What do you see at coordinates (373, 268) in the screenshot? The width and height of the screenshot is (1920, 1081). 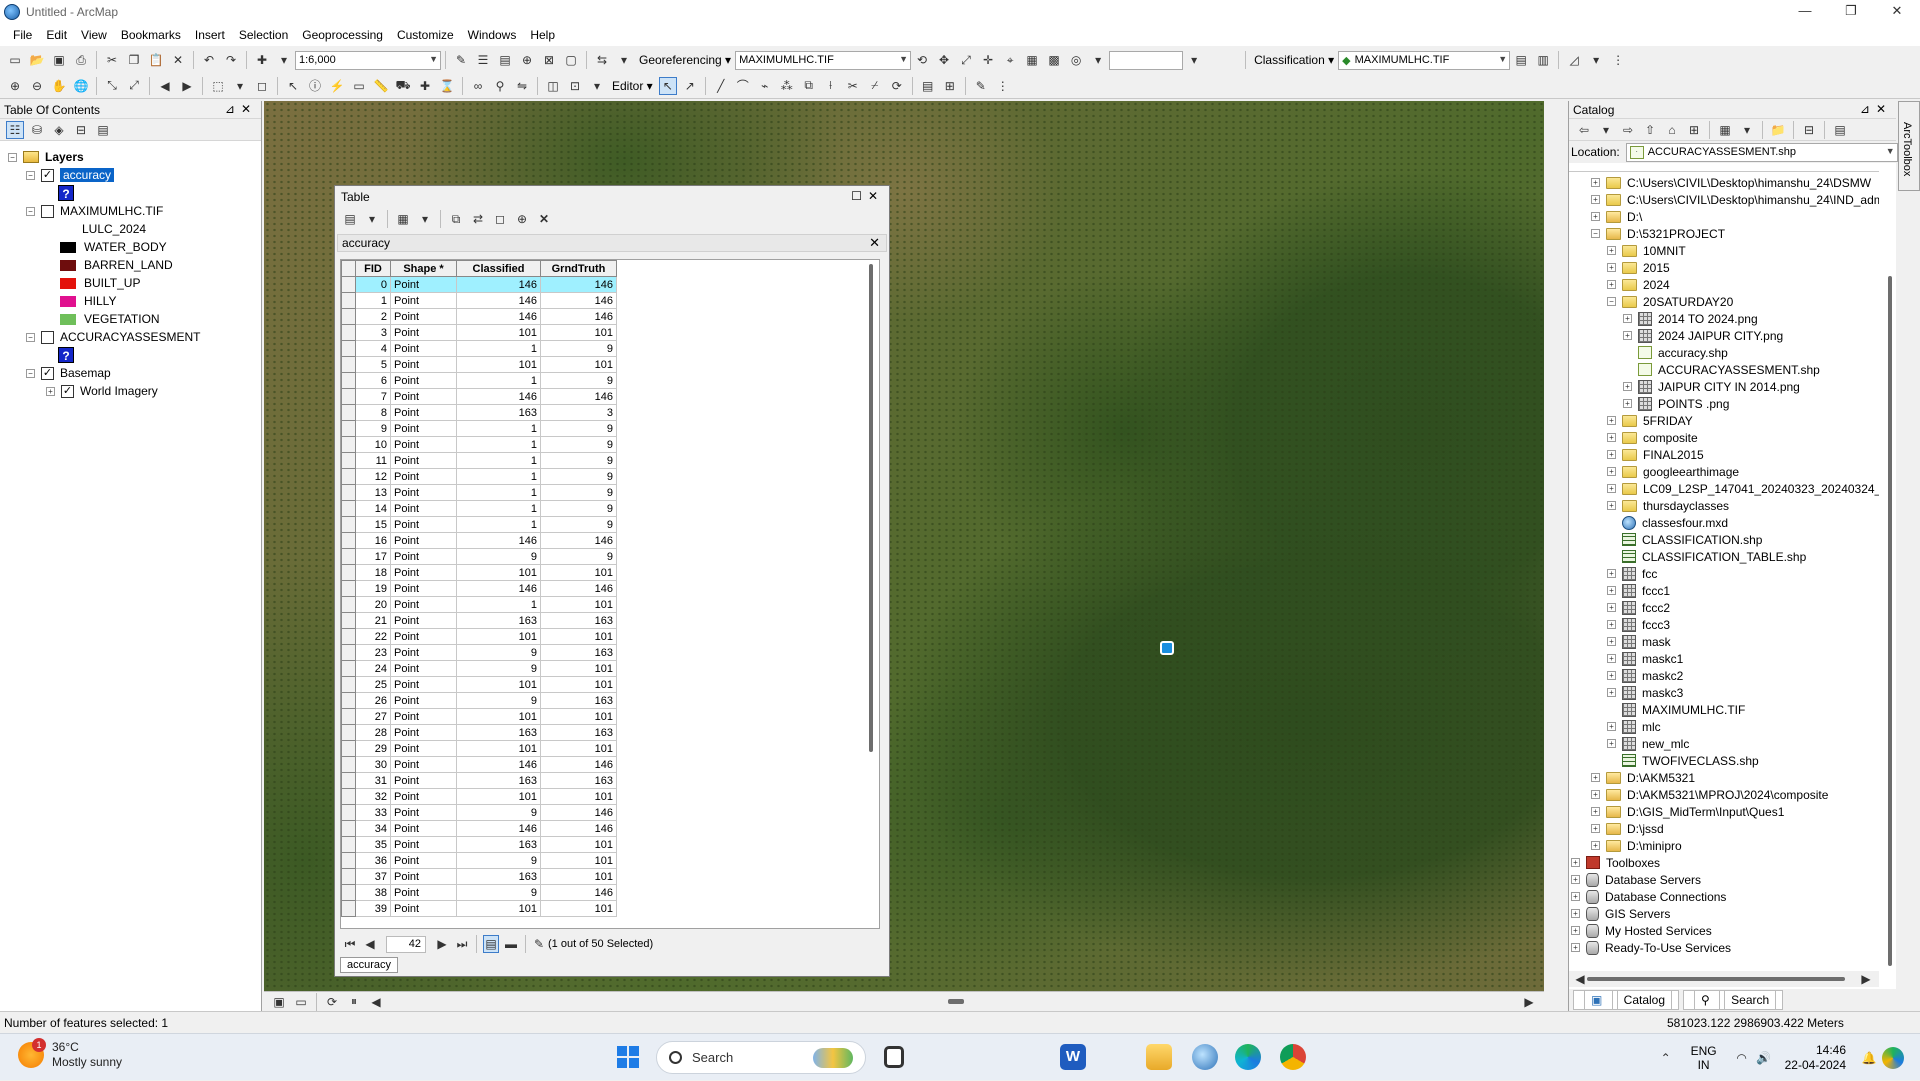 I see `column-header-fid: FID` at bounding box center [373, 268].